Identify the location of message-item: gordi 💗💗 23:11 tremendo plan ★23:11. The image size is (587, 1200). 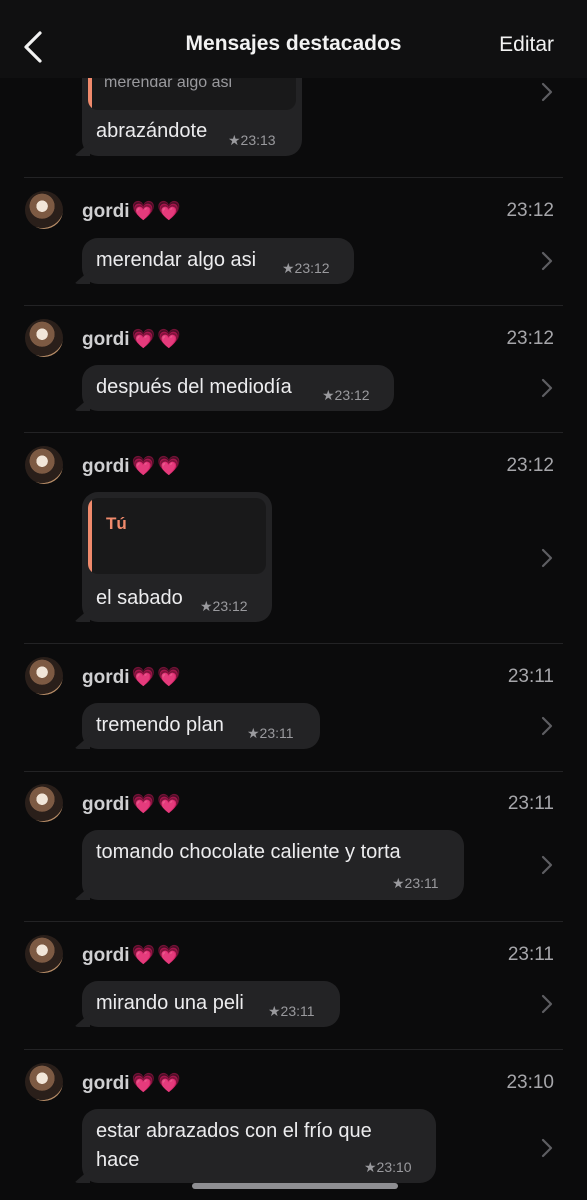
(293, 708).